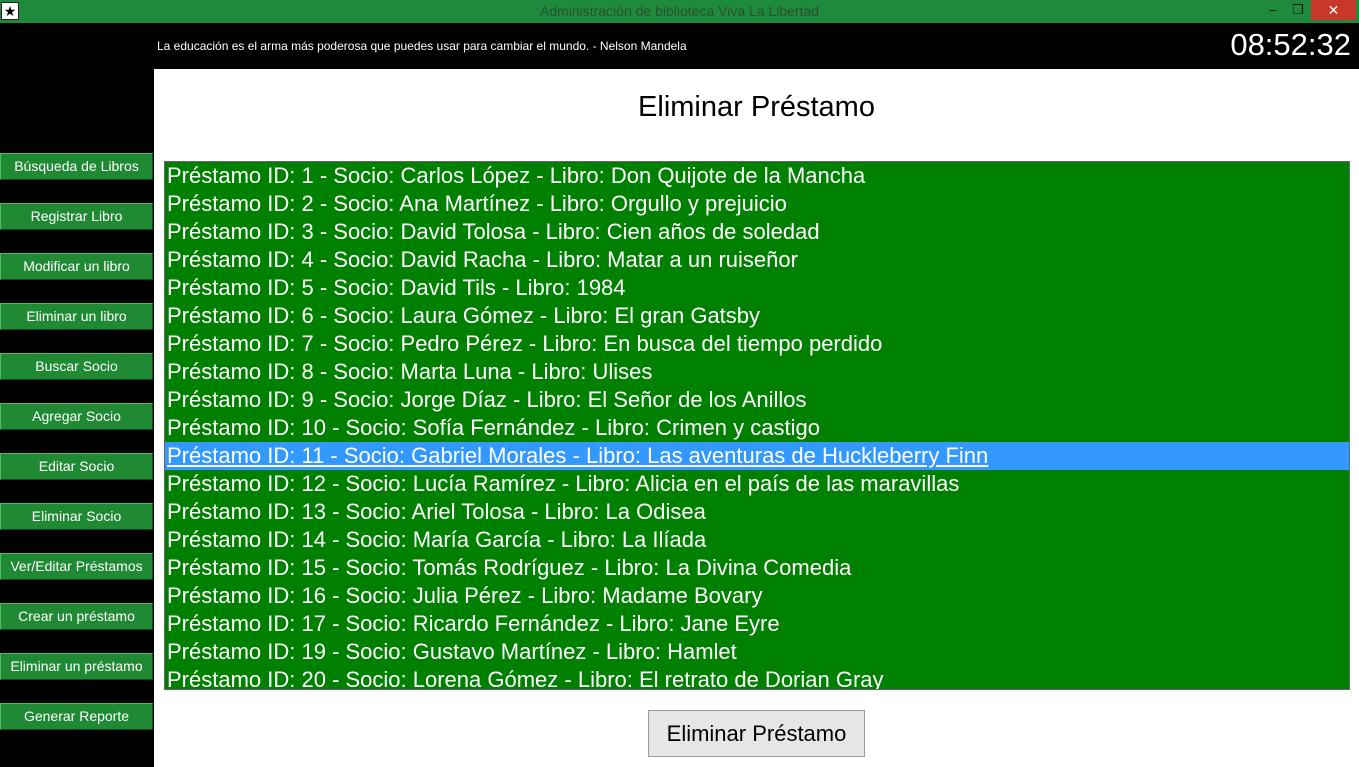  I want to click on page-title: Eliminar Préstamo, so click(756, 107).